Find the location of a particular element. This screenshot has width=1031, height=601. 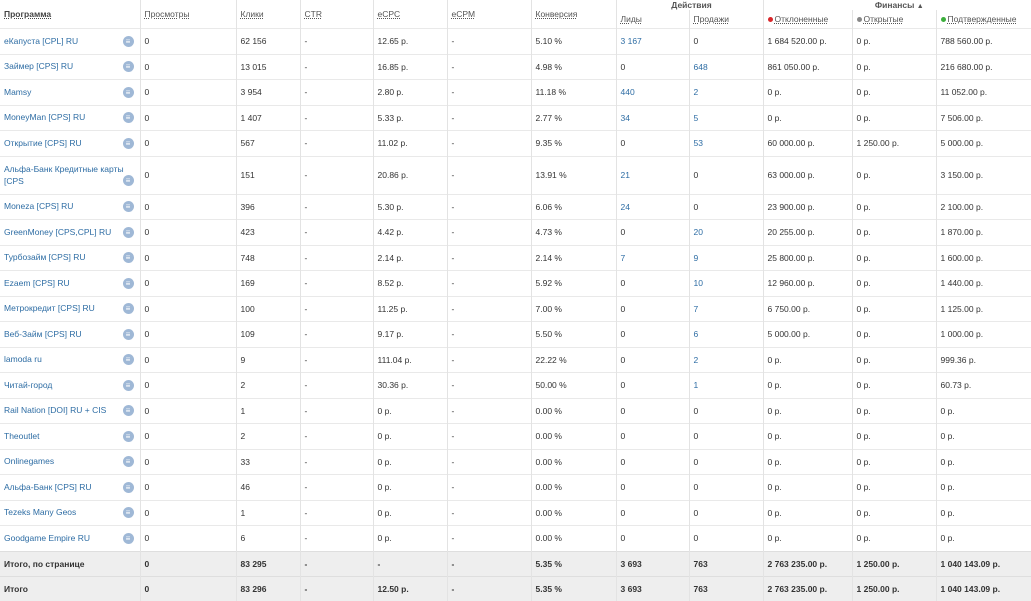

program-cell: eКапуста [CPL] RU ≡ is located at coordinates (70, 41).